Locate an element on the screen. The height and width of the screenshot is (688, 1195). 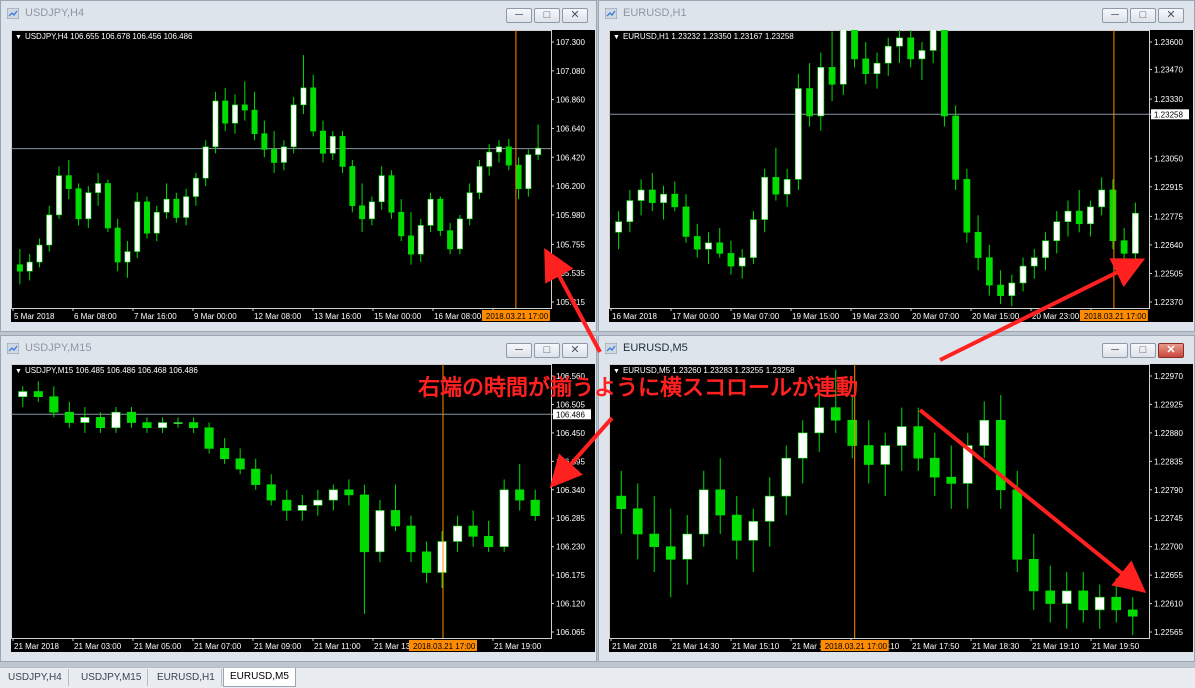
window-titlebar: EURUSD,H1 ─ □ ✕ is located at coordinates (896, 14).